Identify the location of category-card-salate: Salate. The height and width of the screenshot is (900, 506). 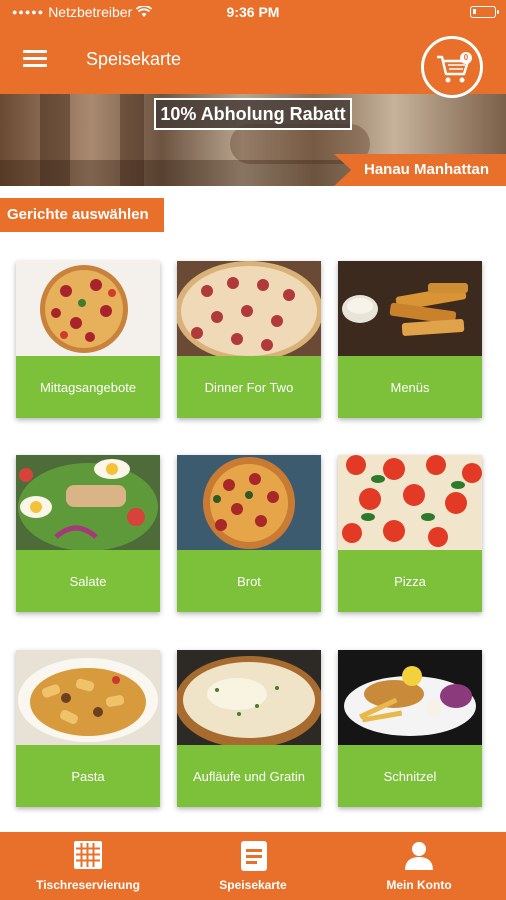
(88, 533).